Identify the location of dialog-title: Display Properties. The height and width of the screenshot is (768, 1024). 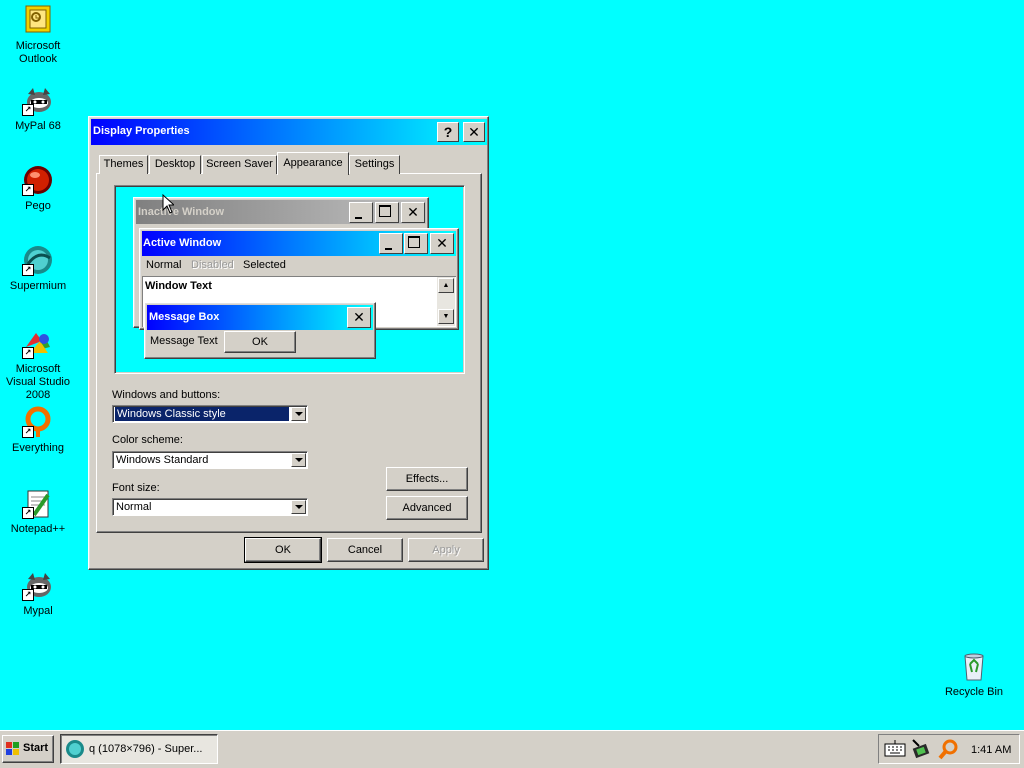
(141, 131).